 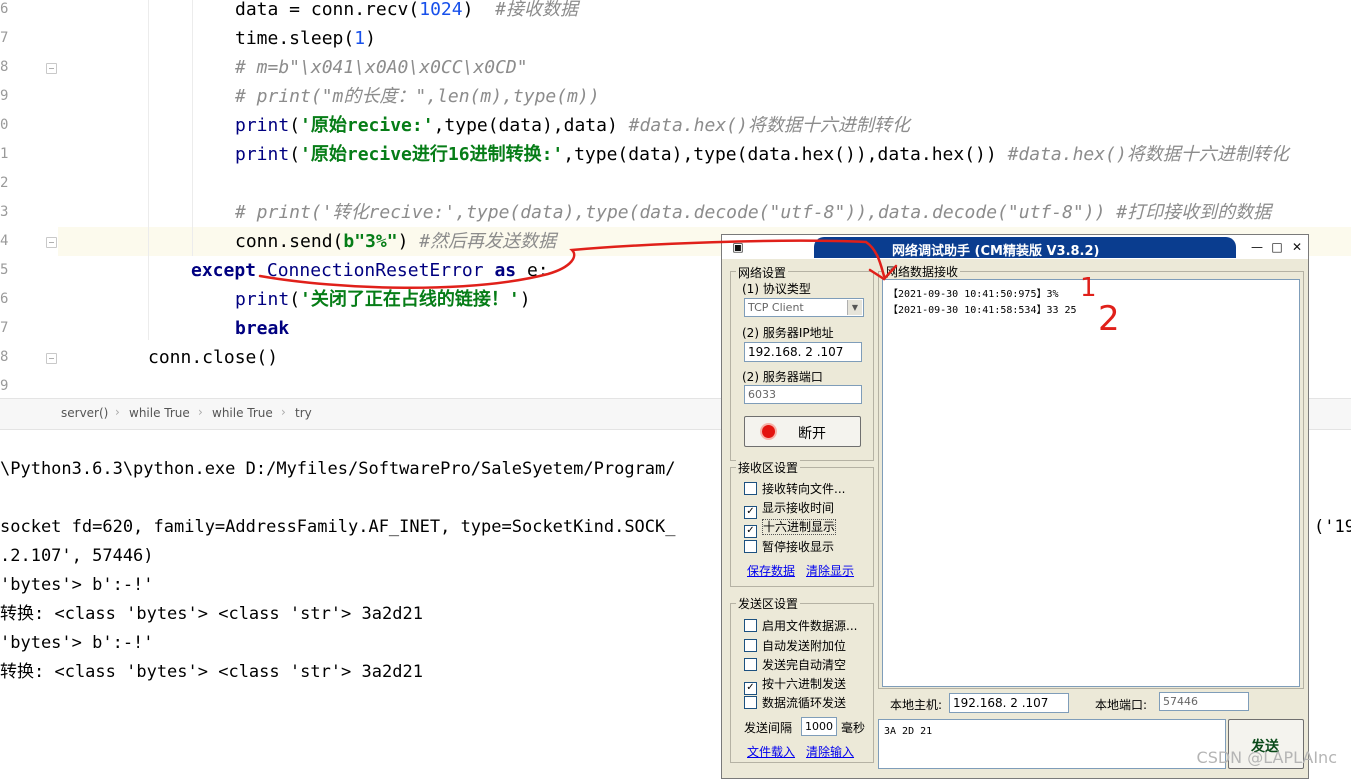 What do you see at coordinates (768, 603) in the screenshot?
I see `tx-settings-title: 发送区设置` at bounding box center [768, 603].